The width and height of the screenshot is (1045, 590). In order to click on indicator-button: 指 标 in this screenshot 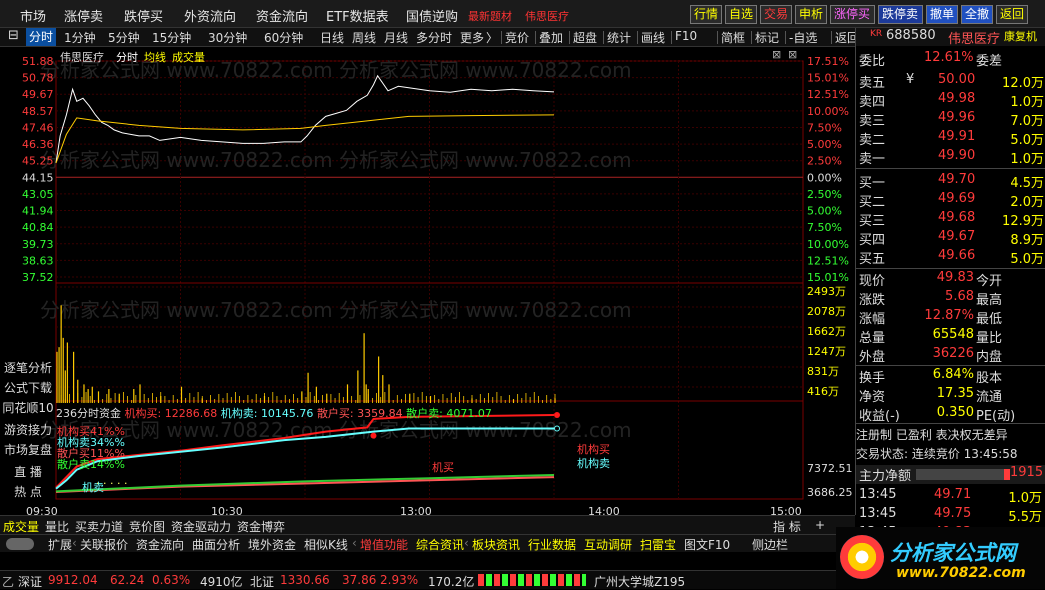, I will do `click(787, 526)`.